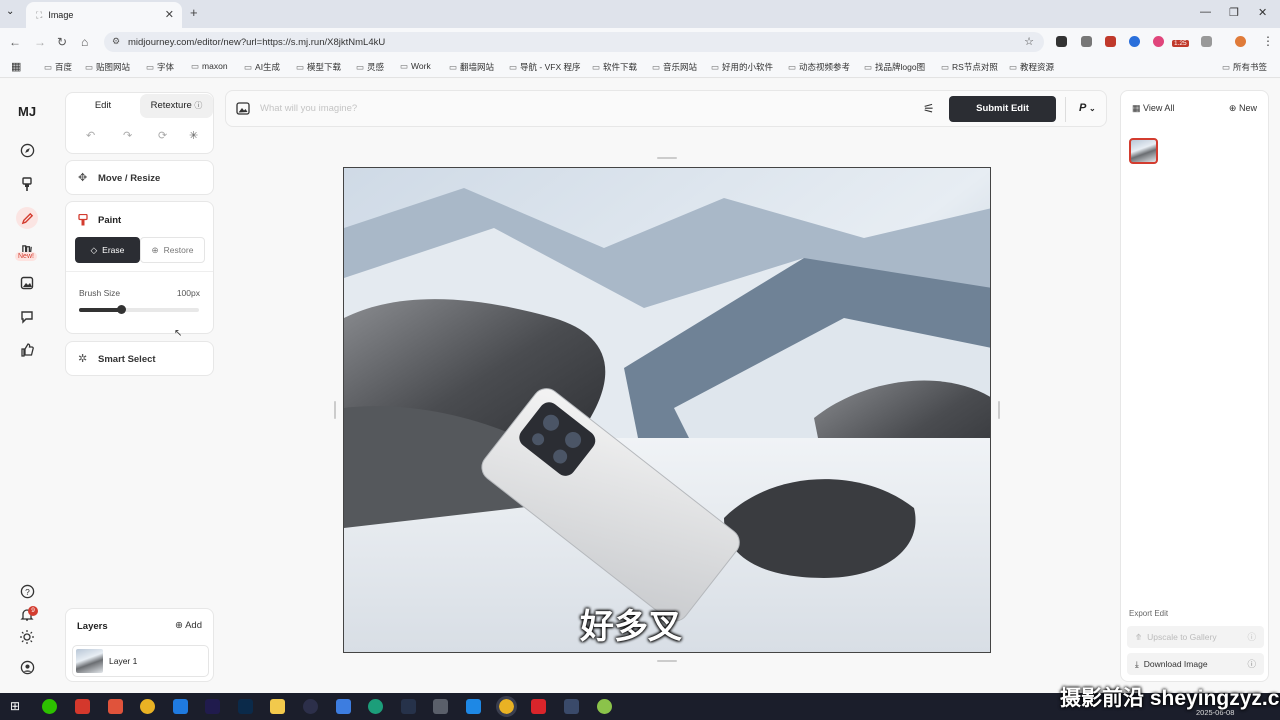 This screenshot has width=1280, height=720. I want to click on bookmark-item: RS节点对照, so click(969, 67).